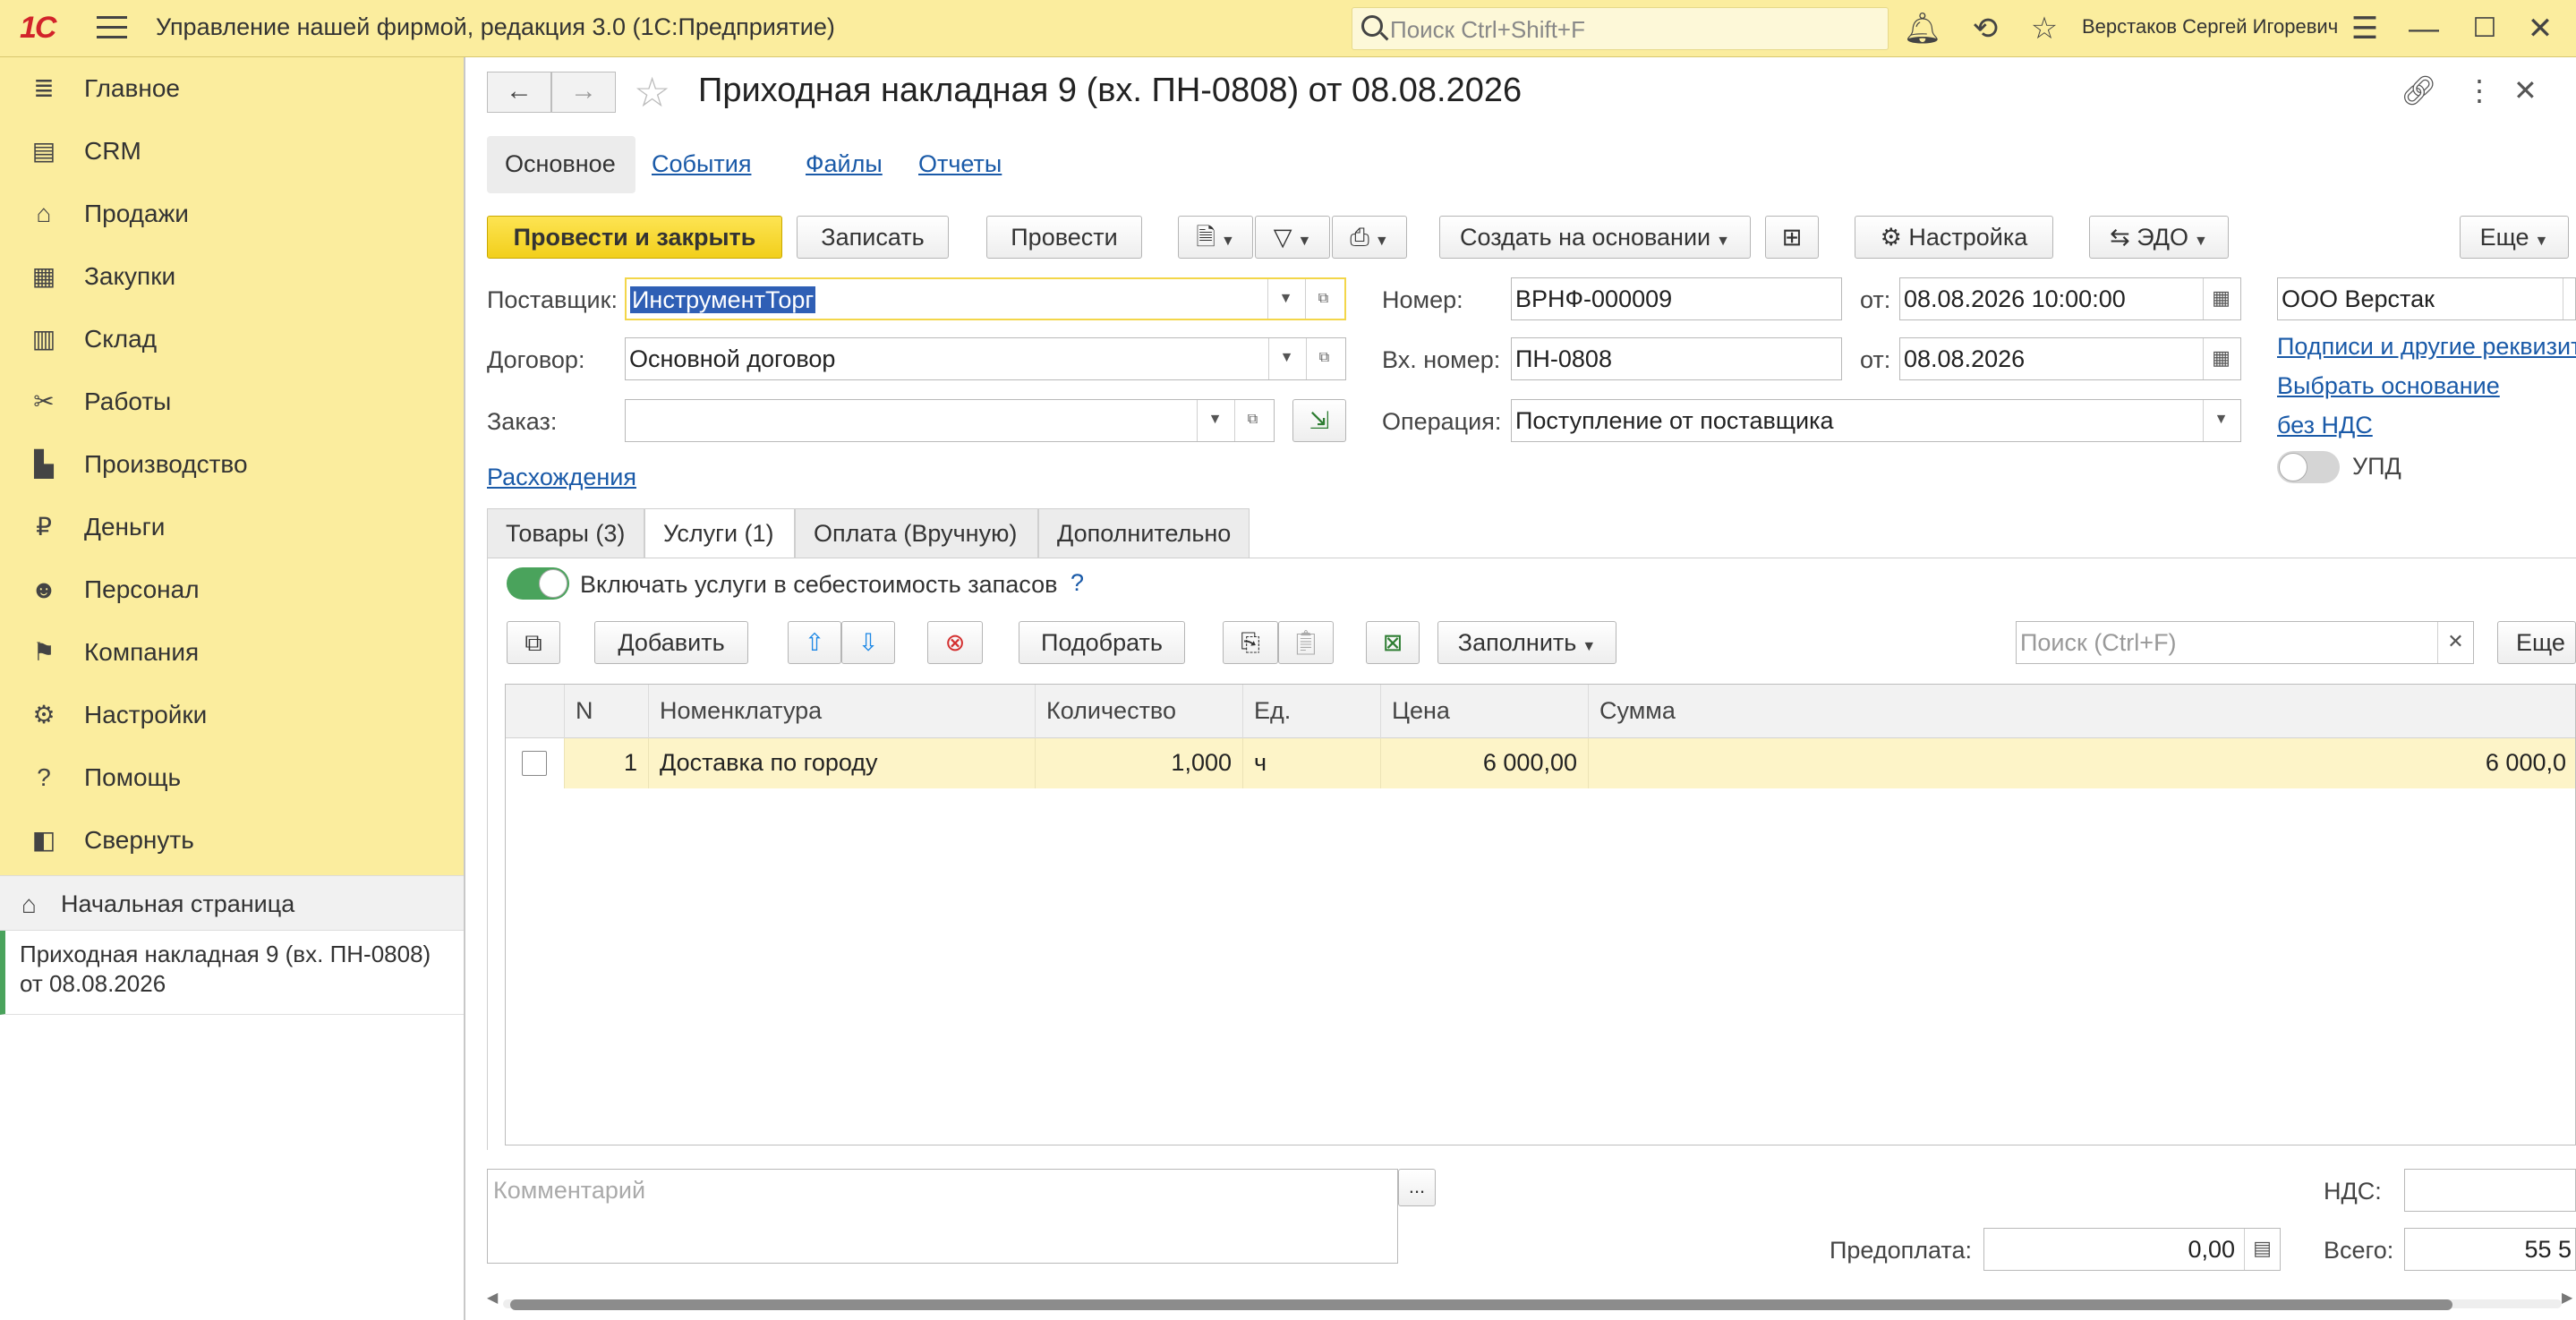 Image resolution: width=2576 pixels, height=1320 pixels. I want to click on tab-payment: Оплата (Вручную), so click(916, 533).